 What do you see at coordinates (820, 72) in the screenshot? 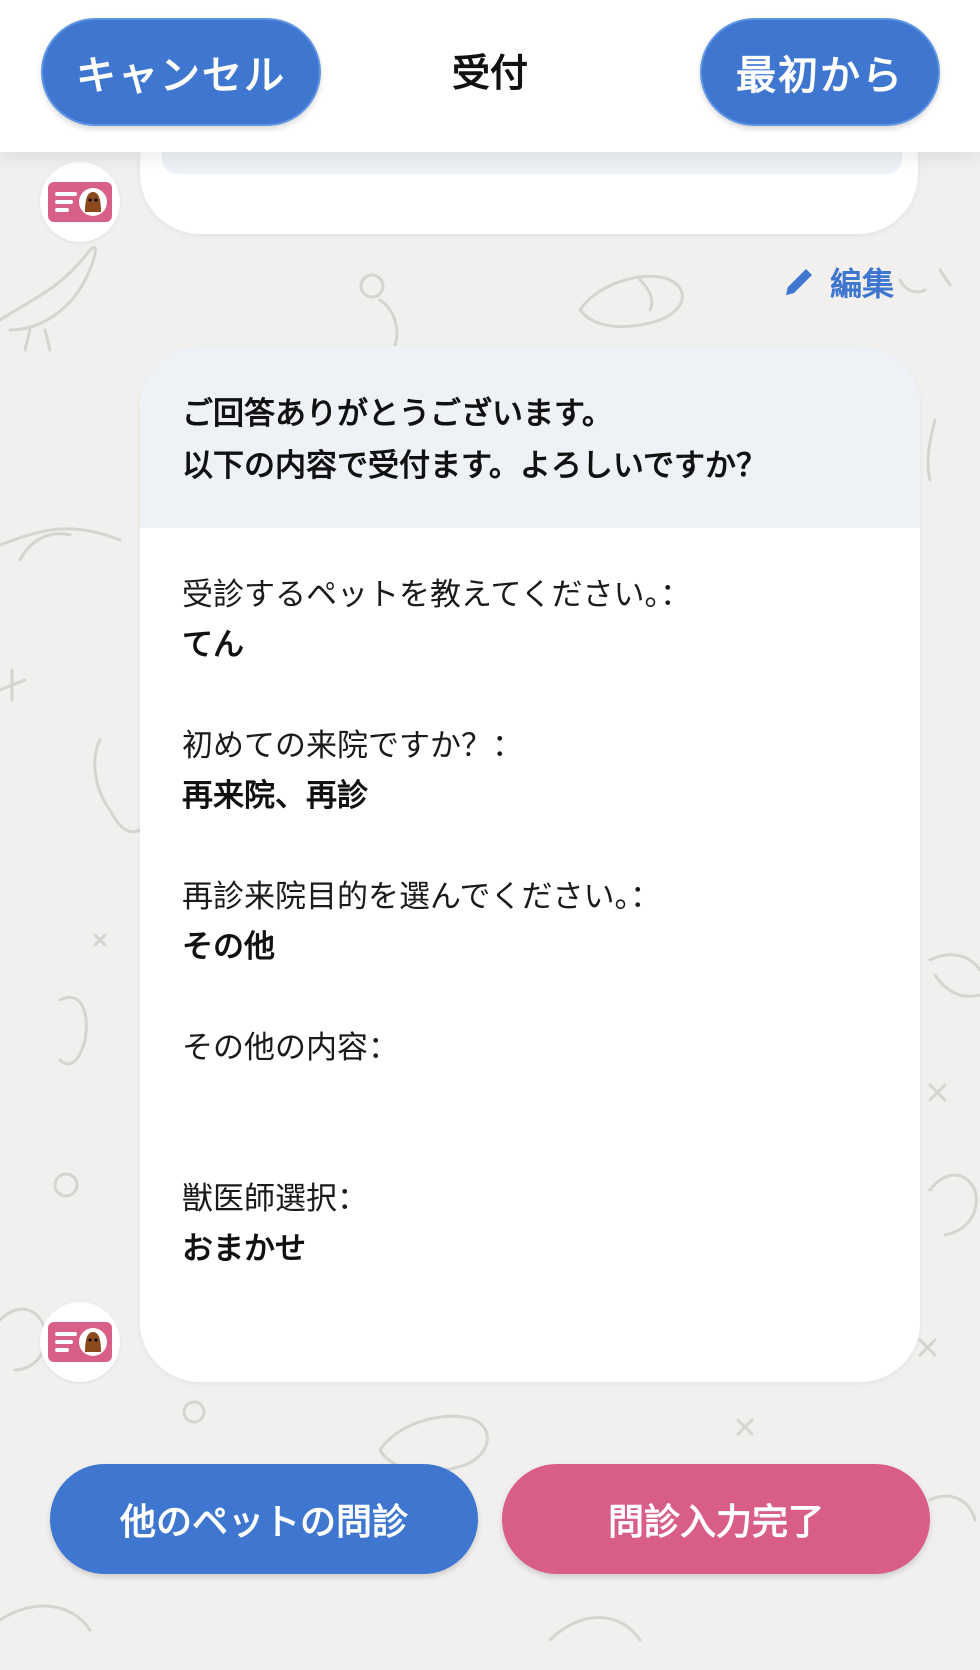
I see `restart-button: 最初から` at bounding box center [820, 72].